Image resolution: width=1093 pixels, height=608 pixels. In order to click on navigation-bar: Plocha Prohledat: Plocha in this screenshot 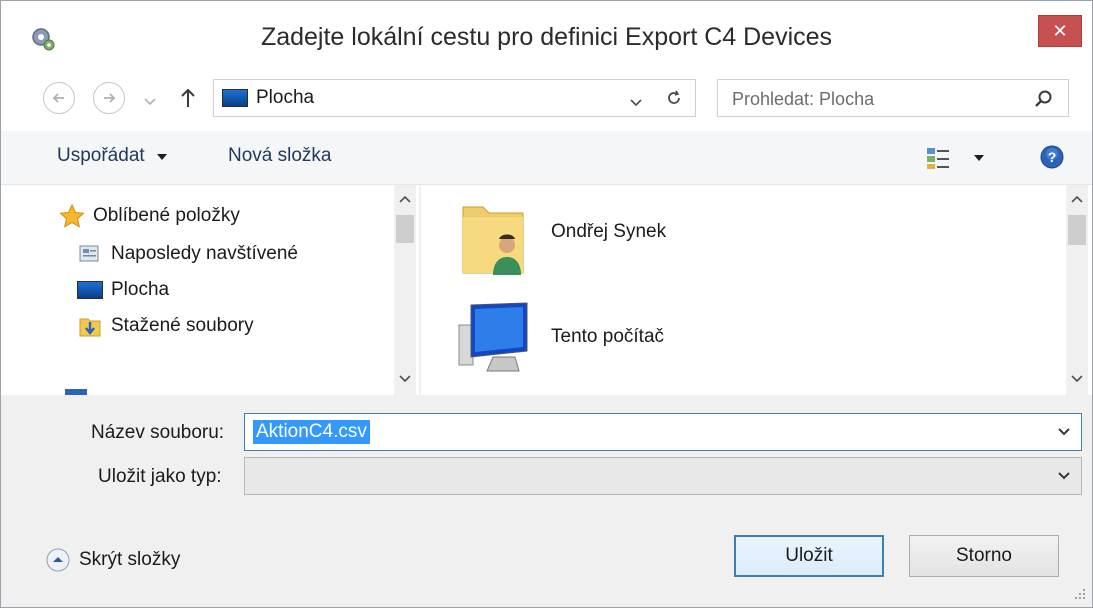, I will do `click(546, 100)`.